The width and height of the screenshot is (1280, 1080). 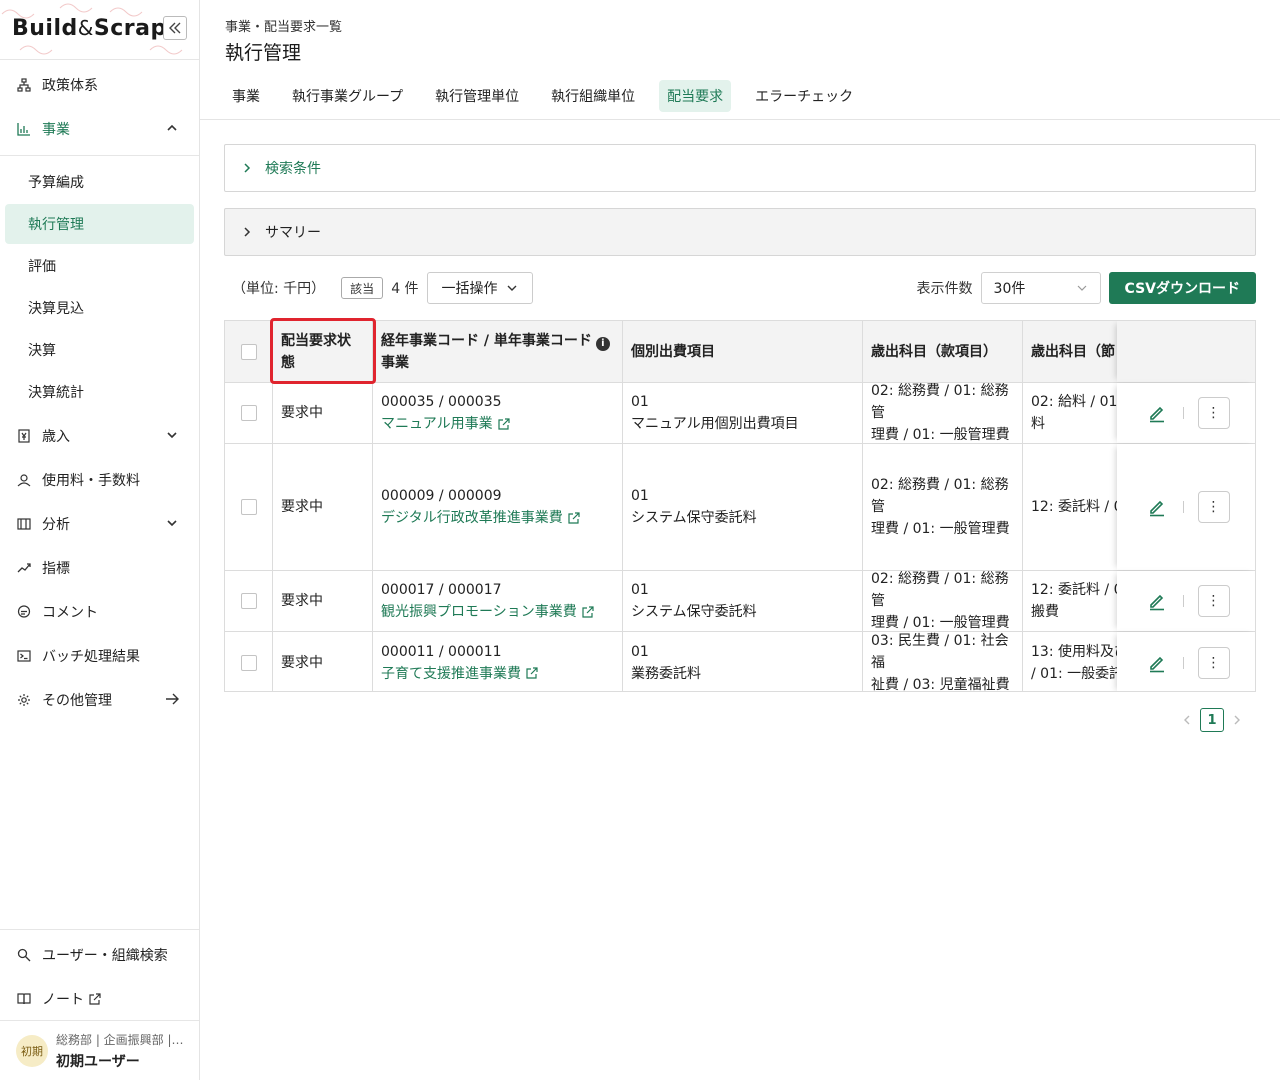 What do you see at coordinates (24, 568) in the screenshot?
I see `trend-icon` at bounding box center [24, 568].